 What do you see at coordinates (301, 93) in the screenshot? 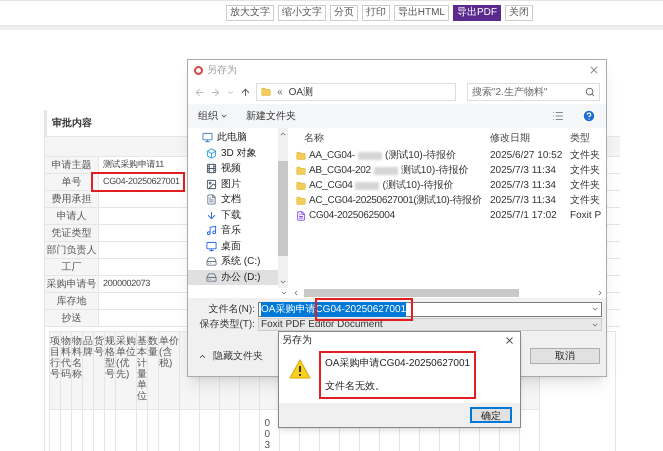
I see `address-text: OA测` at bounding box center [301, 93].